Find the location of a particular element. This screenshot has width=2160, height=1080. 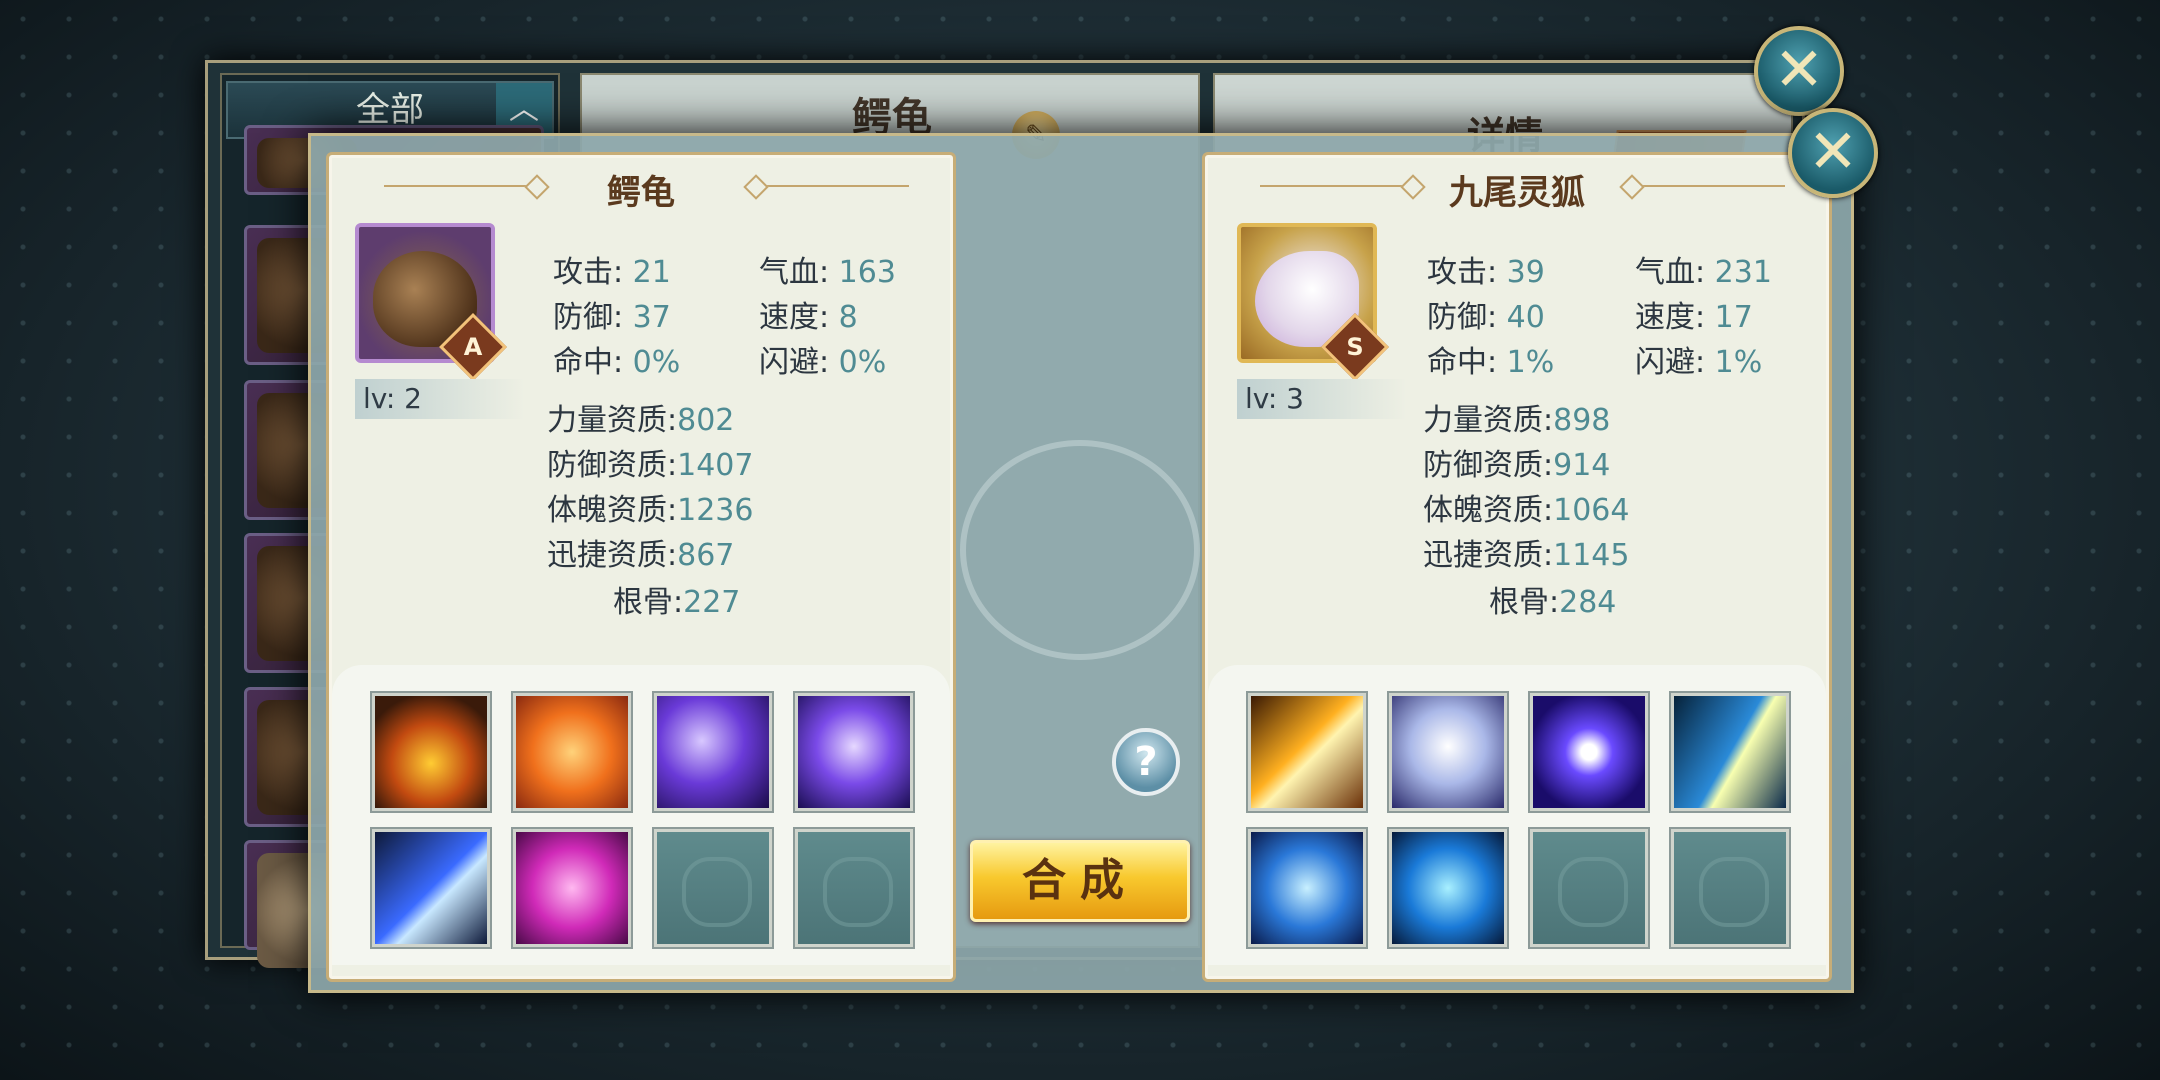

aptitude-physique: 体魄资质:1236 is located at coordinates (650, 510).